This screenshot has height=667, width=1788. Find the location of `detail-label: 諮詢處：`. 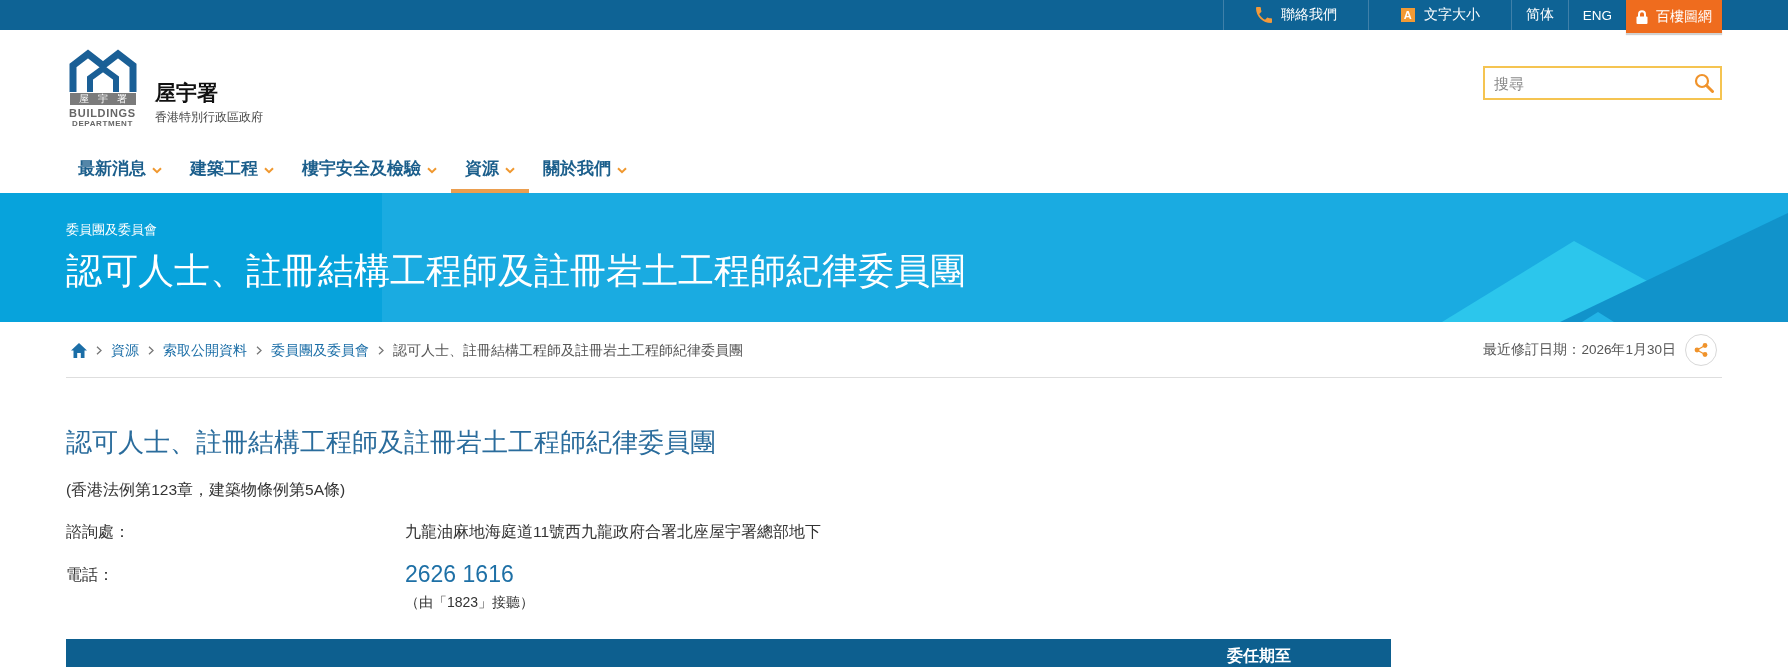

detail-label: 諮詢處： is located at coordinates (98, 532).